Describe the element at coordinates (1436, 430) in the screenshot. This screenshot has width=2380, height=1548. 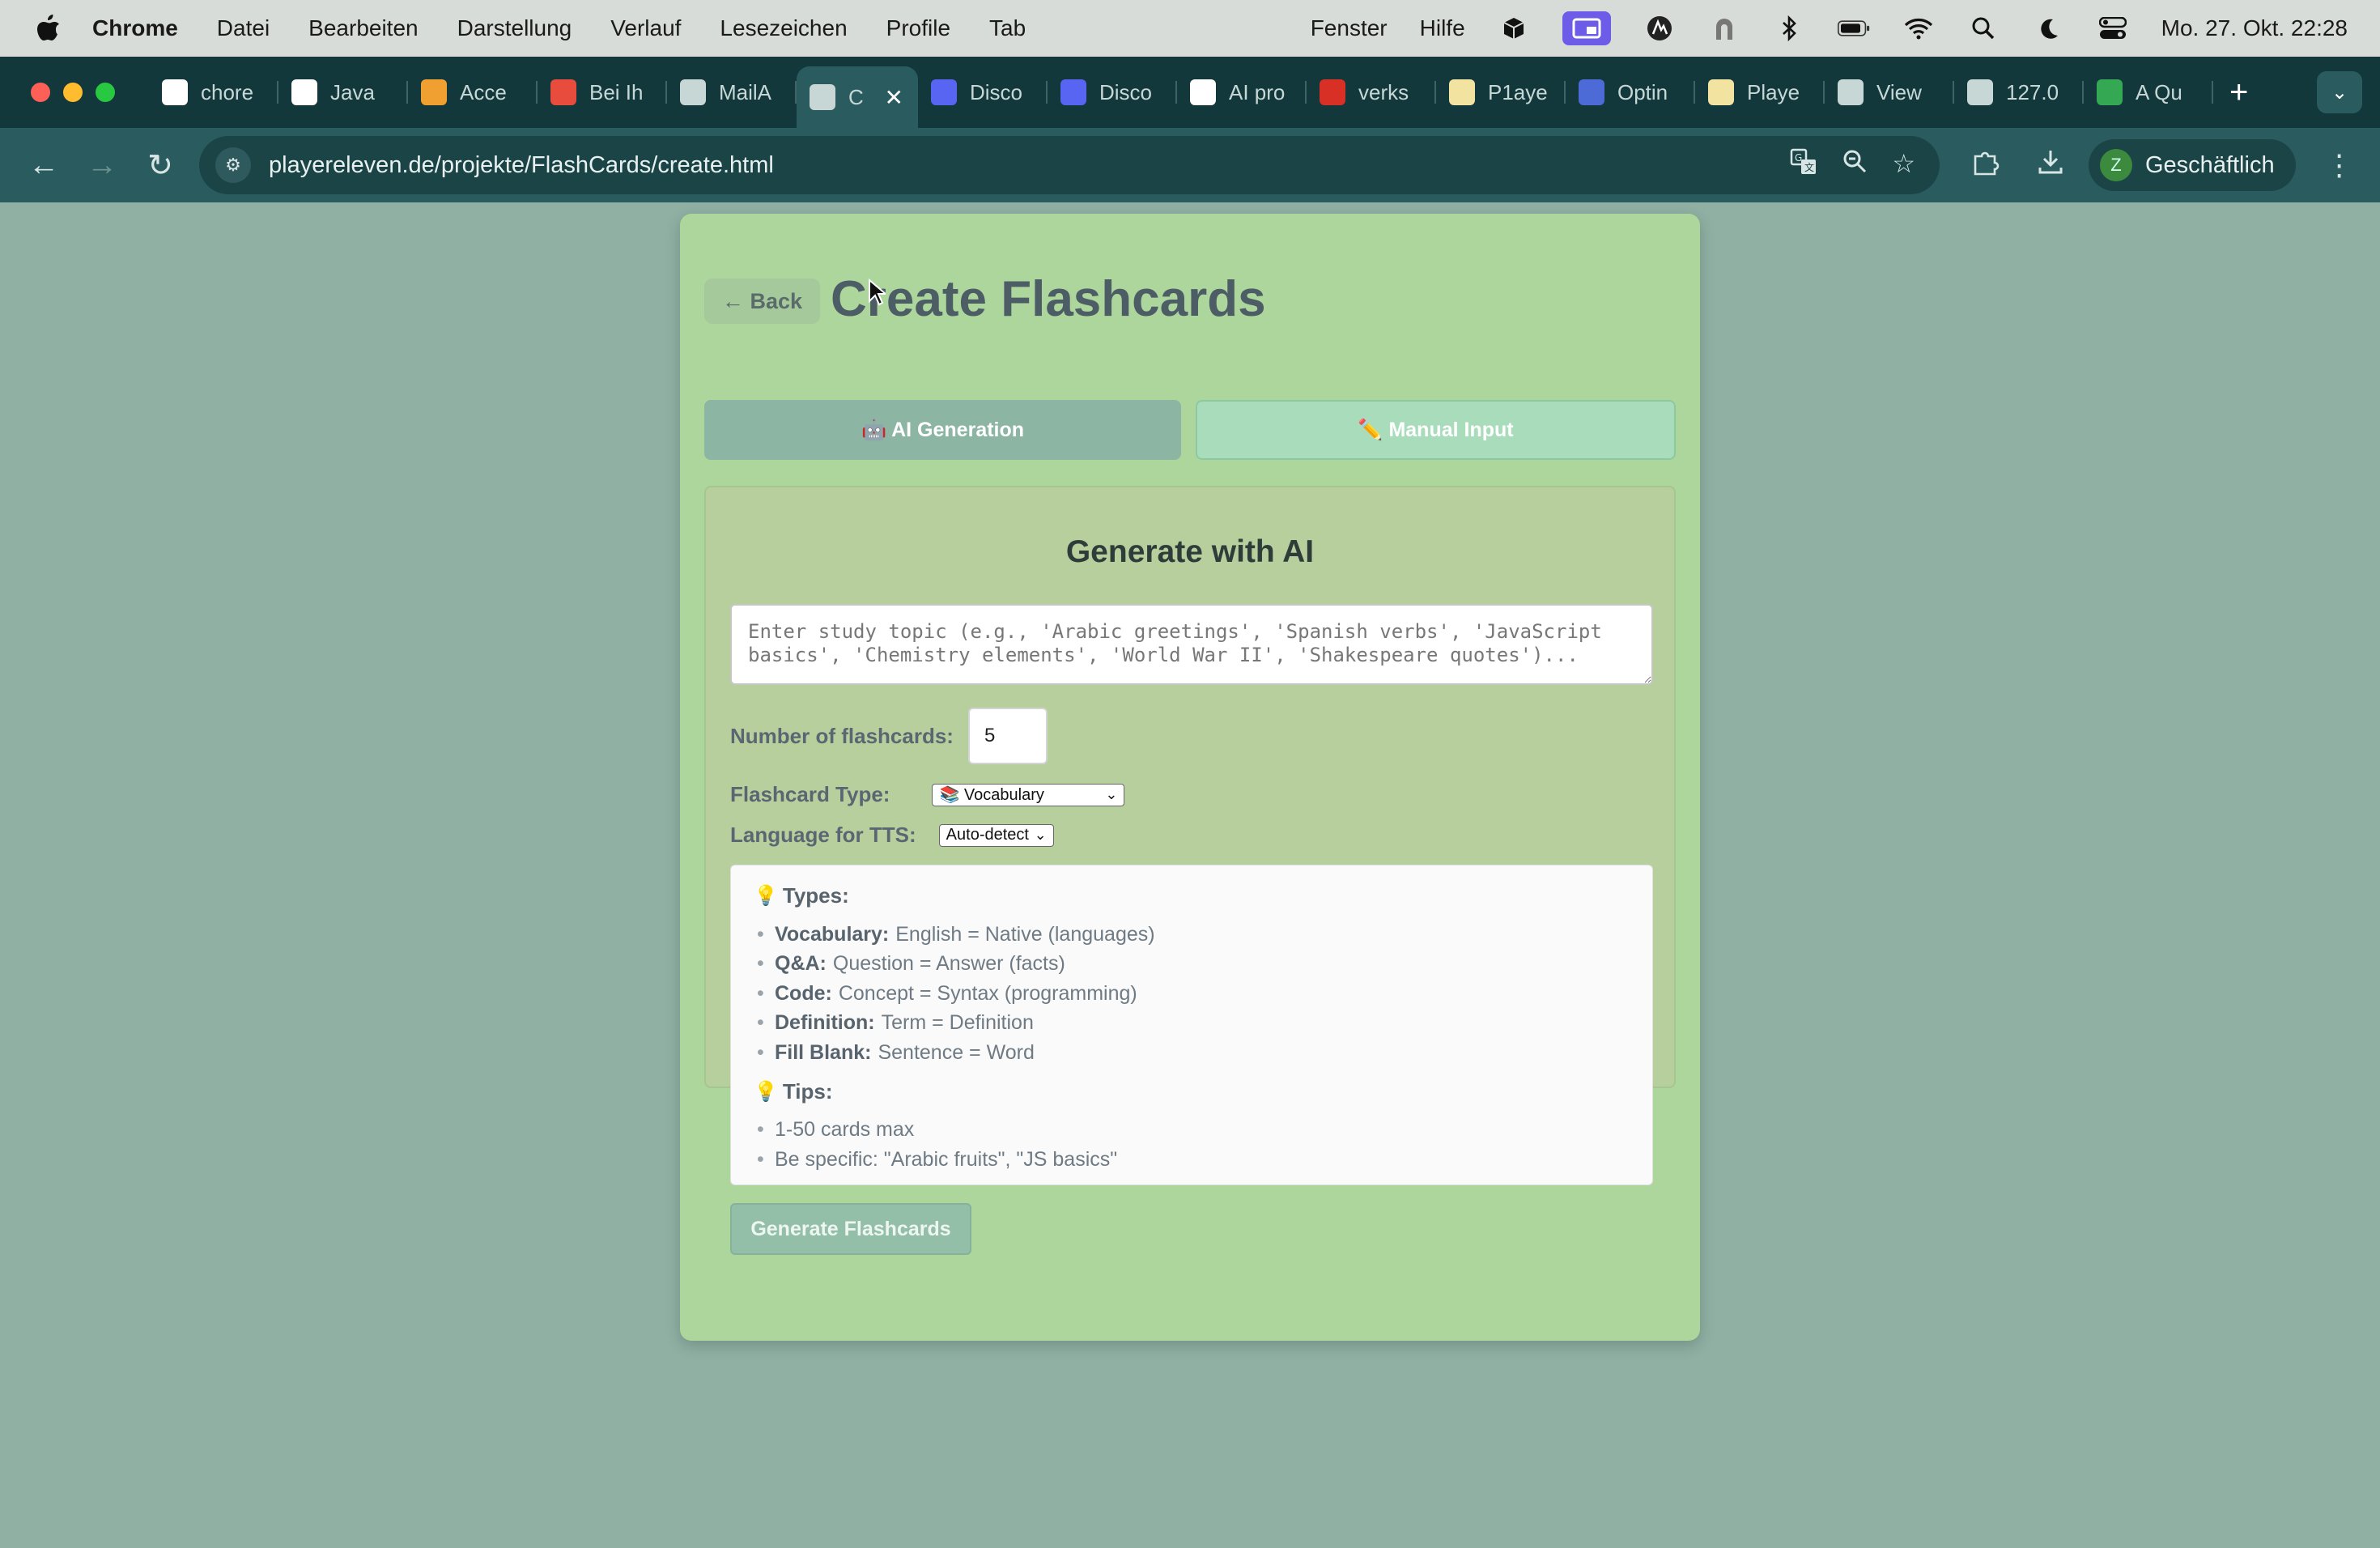
I see `tab-manual-input: ✏️ Manual Input` at that location.